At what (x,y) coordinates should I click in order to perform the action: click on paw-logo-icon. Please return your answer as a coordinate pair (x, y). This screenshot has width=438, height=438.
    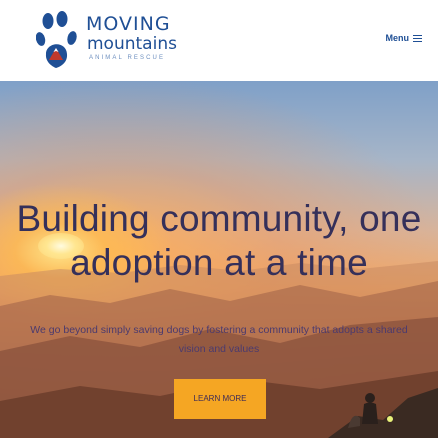
    Looking at the image, I should click on (56, 39).